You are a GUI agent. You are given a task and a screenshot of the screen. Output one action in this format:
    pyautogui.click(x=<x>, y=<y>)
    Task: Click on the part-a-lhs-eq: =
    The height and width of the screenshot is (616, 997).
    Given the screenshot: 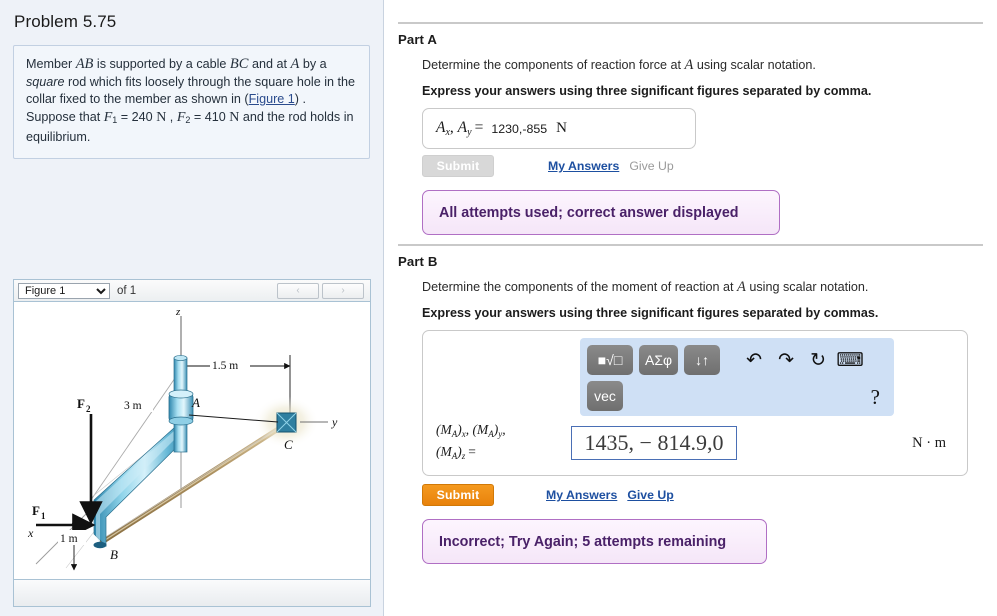 What is the action you would take?
    pyautogui.click(x=479, y=127)
    